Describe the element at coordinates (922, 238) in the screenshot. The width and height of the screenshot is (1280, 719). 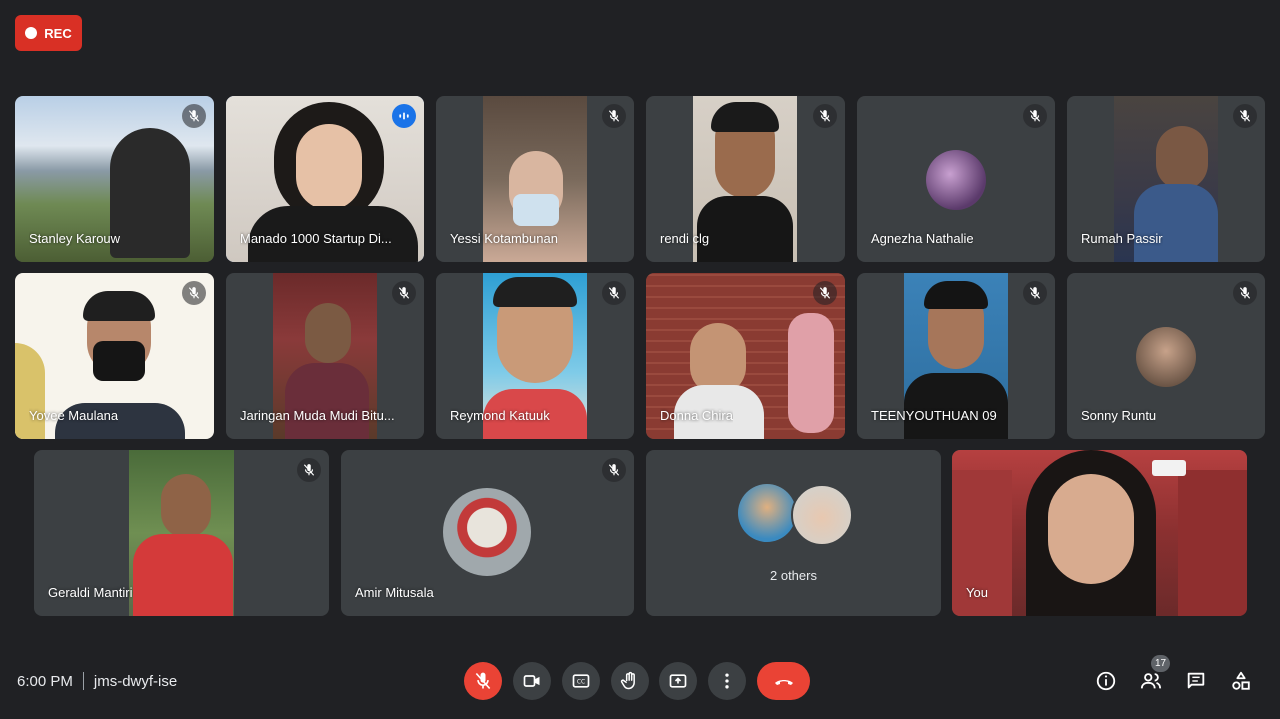
I see `participant-name: Agnezha Nathalie` at that location.